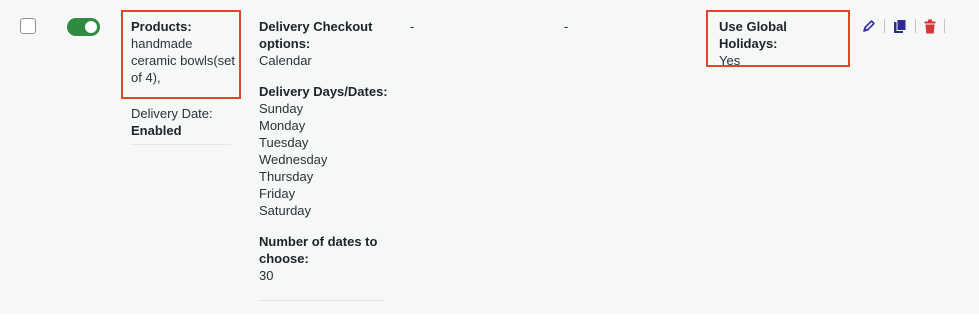 The image size is (979, 325). What do you see at coordinates (489, 319) in the screenshot?
I see `table-footer-space` at bounding box center [489, 319].